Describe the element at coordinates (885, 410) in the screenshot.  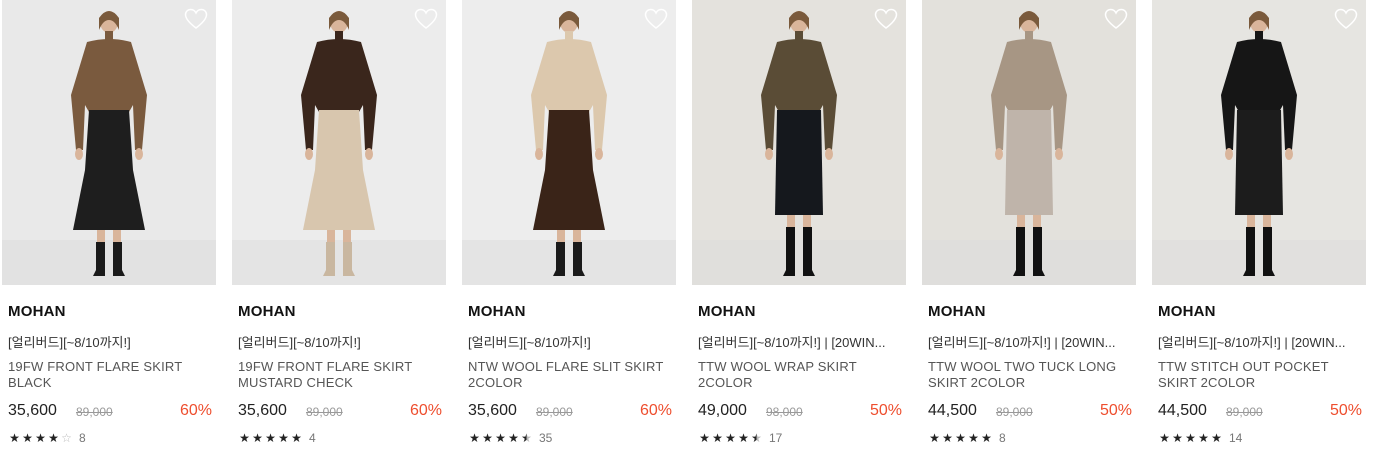
I see `discount-rate: 50%` at that location.